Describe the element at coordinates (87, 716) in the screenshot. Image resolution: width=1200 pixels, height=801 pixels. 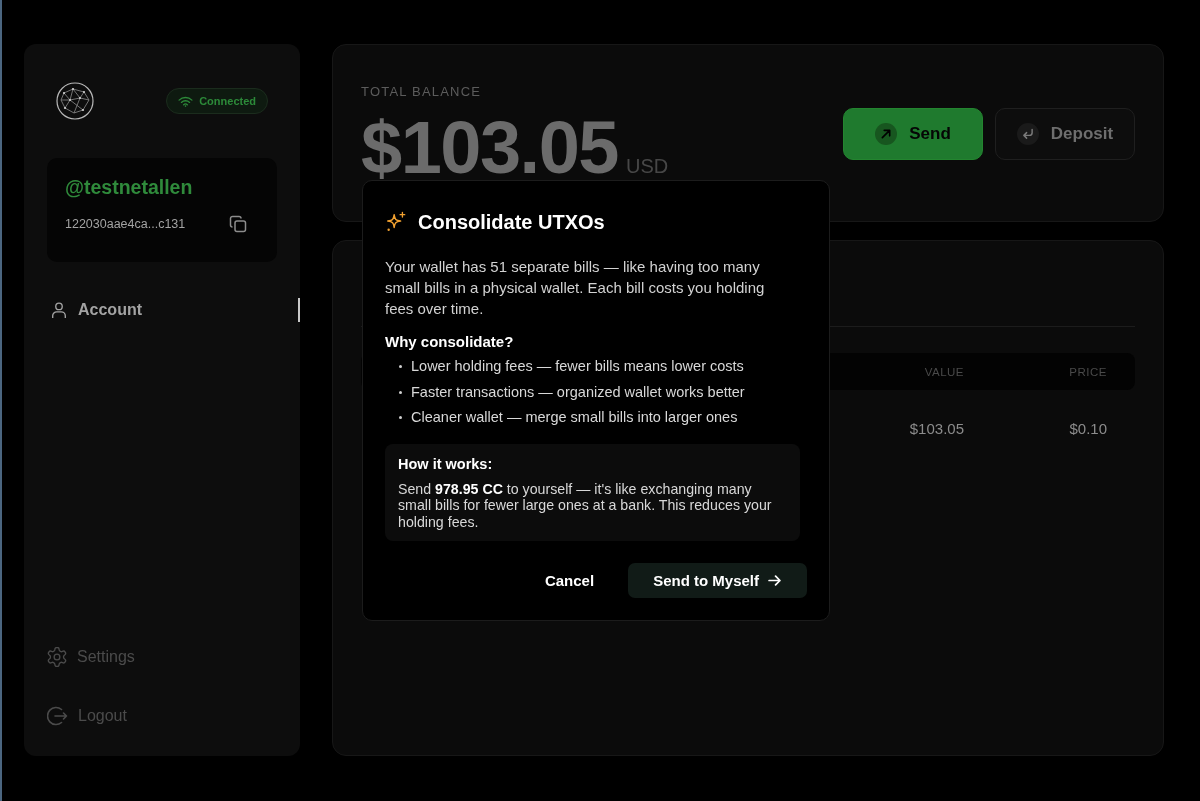
I see `nav-item: Logout` at that location.